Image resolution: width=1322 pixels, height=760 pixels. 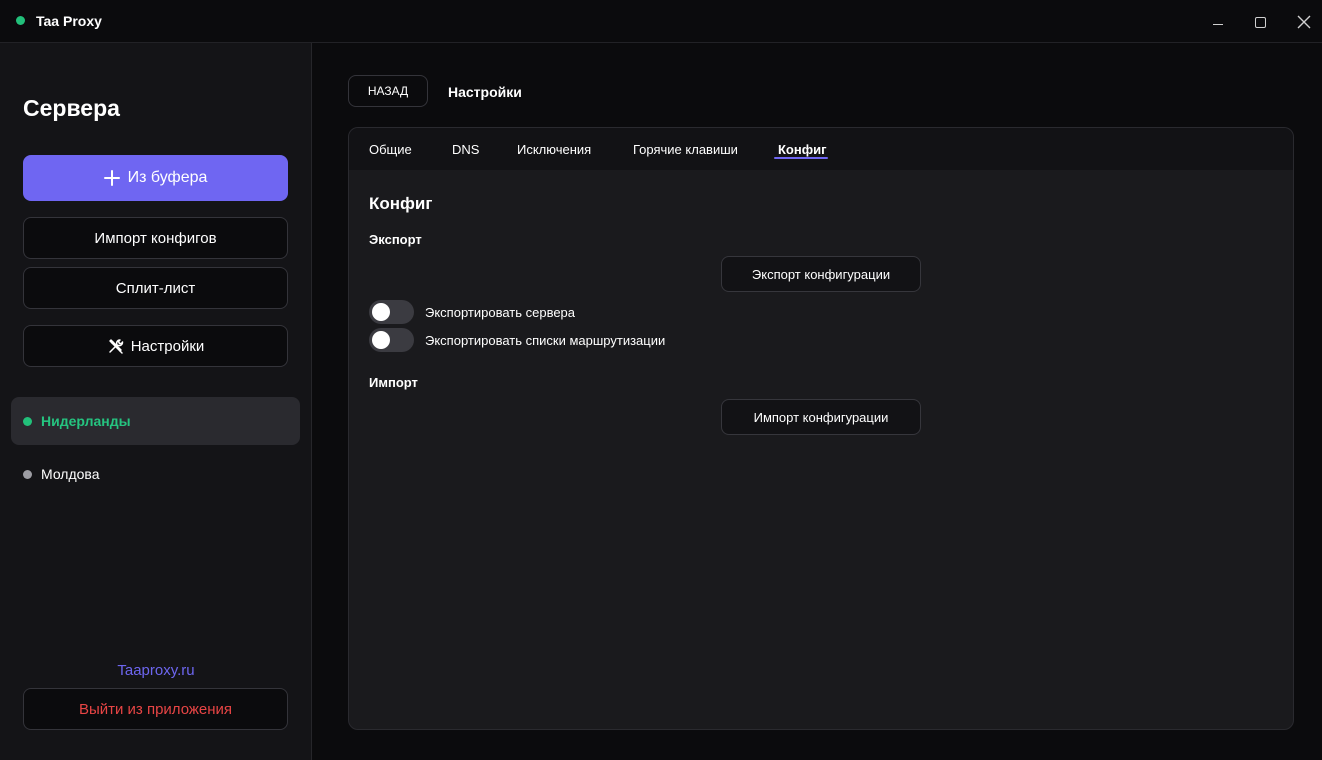 I want to click on export-servers-toggle, so click(x=391, y=312).